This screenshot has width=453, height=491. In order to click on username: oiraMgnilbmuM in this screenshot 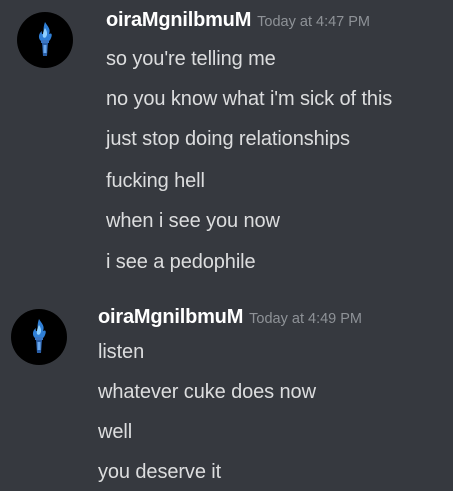, I will do `click(170, 317)`.